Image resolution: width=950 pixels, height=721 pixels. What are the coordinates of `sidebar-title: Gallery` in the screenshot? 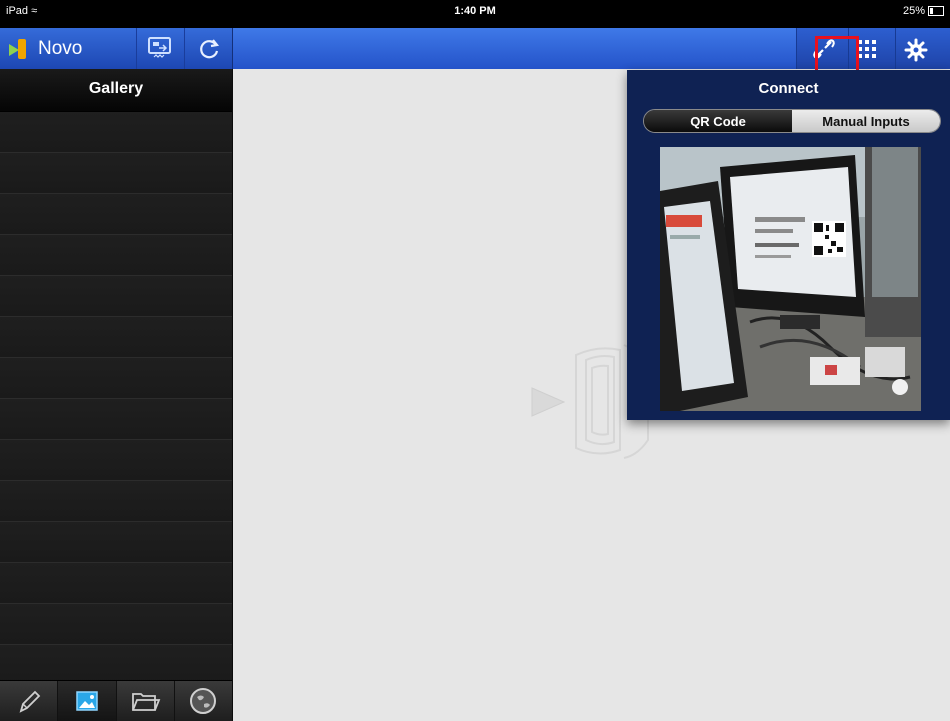 It's located at (116, 90).